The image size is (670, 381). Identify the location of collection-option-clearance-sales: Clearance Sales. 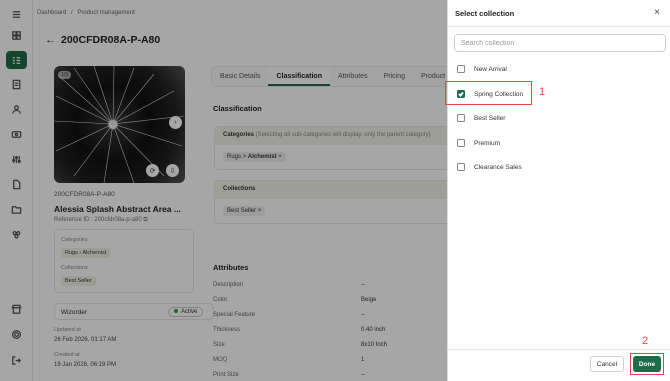
(489, 167).